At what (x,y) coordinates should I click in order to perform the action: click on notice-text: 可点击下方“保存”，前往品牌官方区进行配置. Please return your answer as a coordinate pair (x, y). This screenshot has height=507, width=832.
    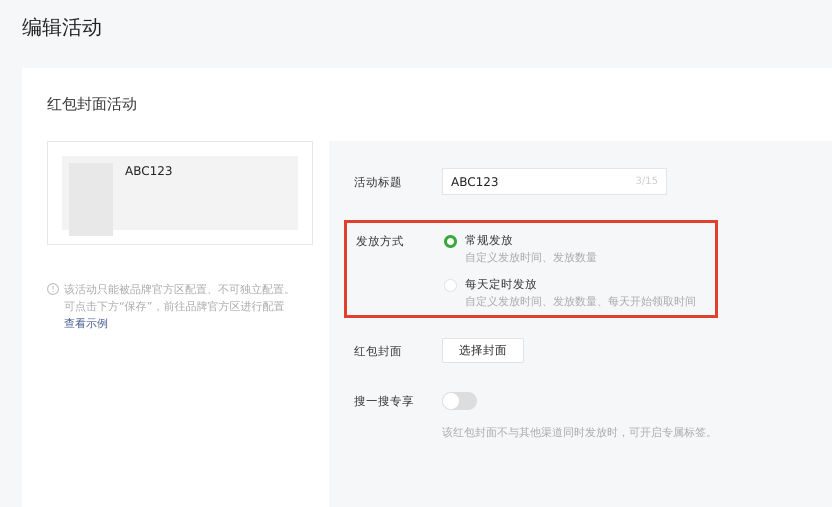
    Looking at the image, I should click on (175, 307).